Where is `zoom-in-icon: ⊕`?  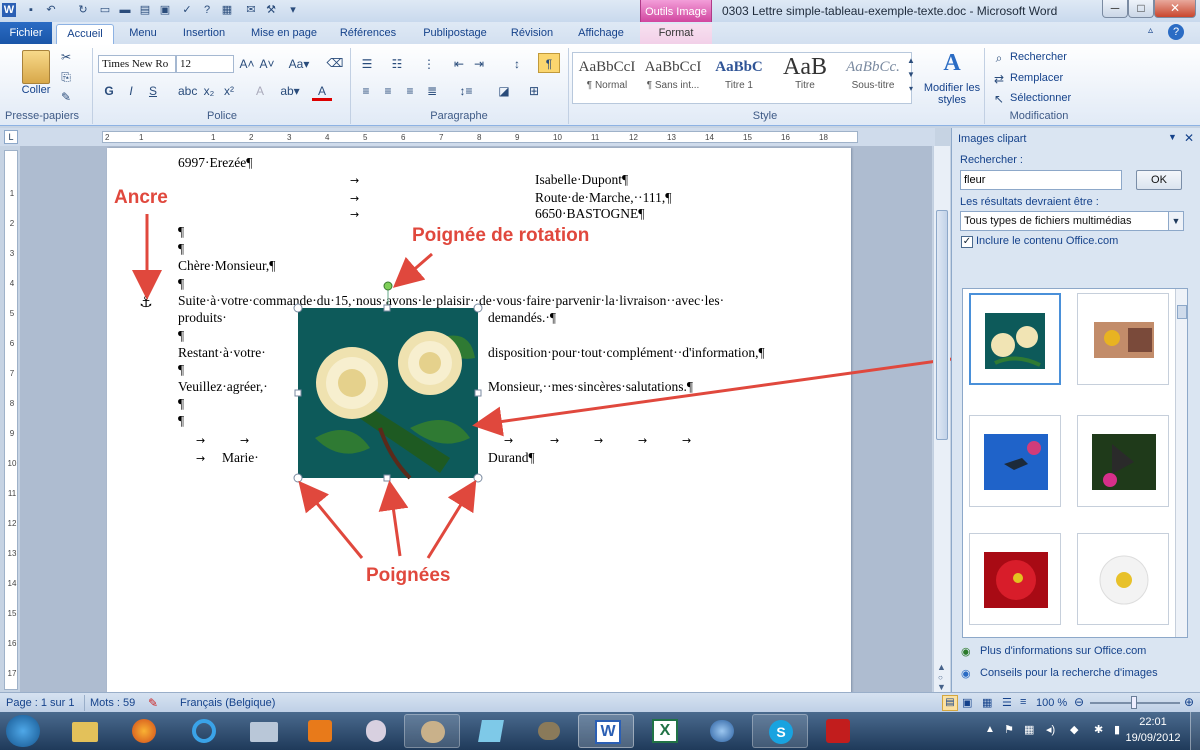
zoom-in-icon: ⊕ is located at coordinates (1189, 702).